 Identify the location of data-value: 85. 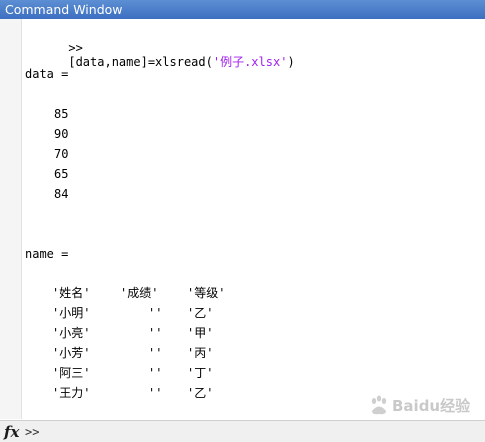
(61, 114).